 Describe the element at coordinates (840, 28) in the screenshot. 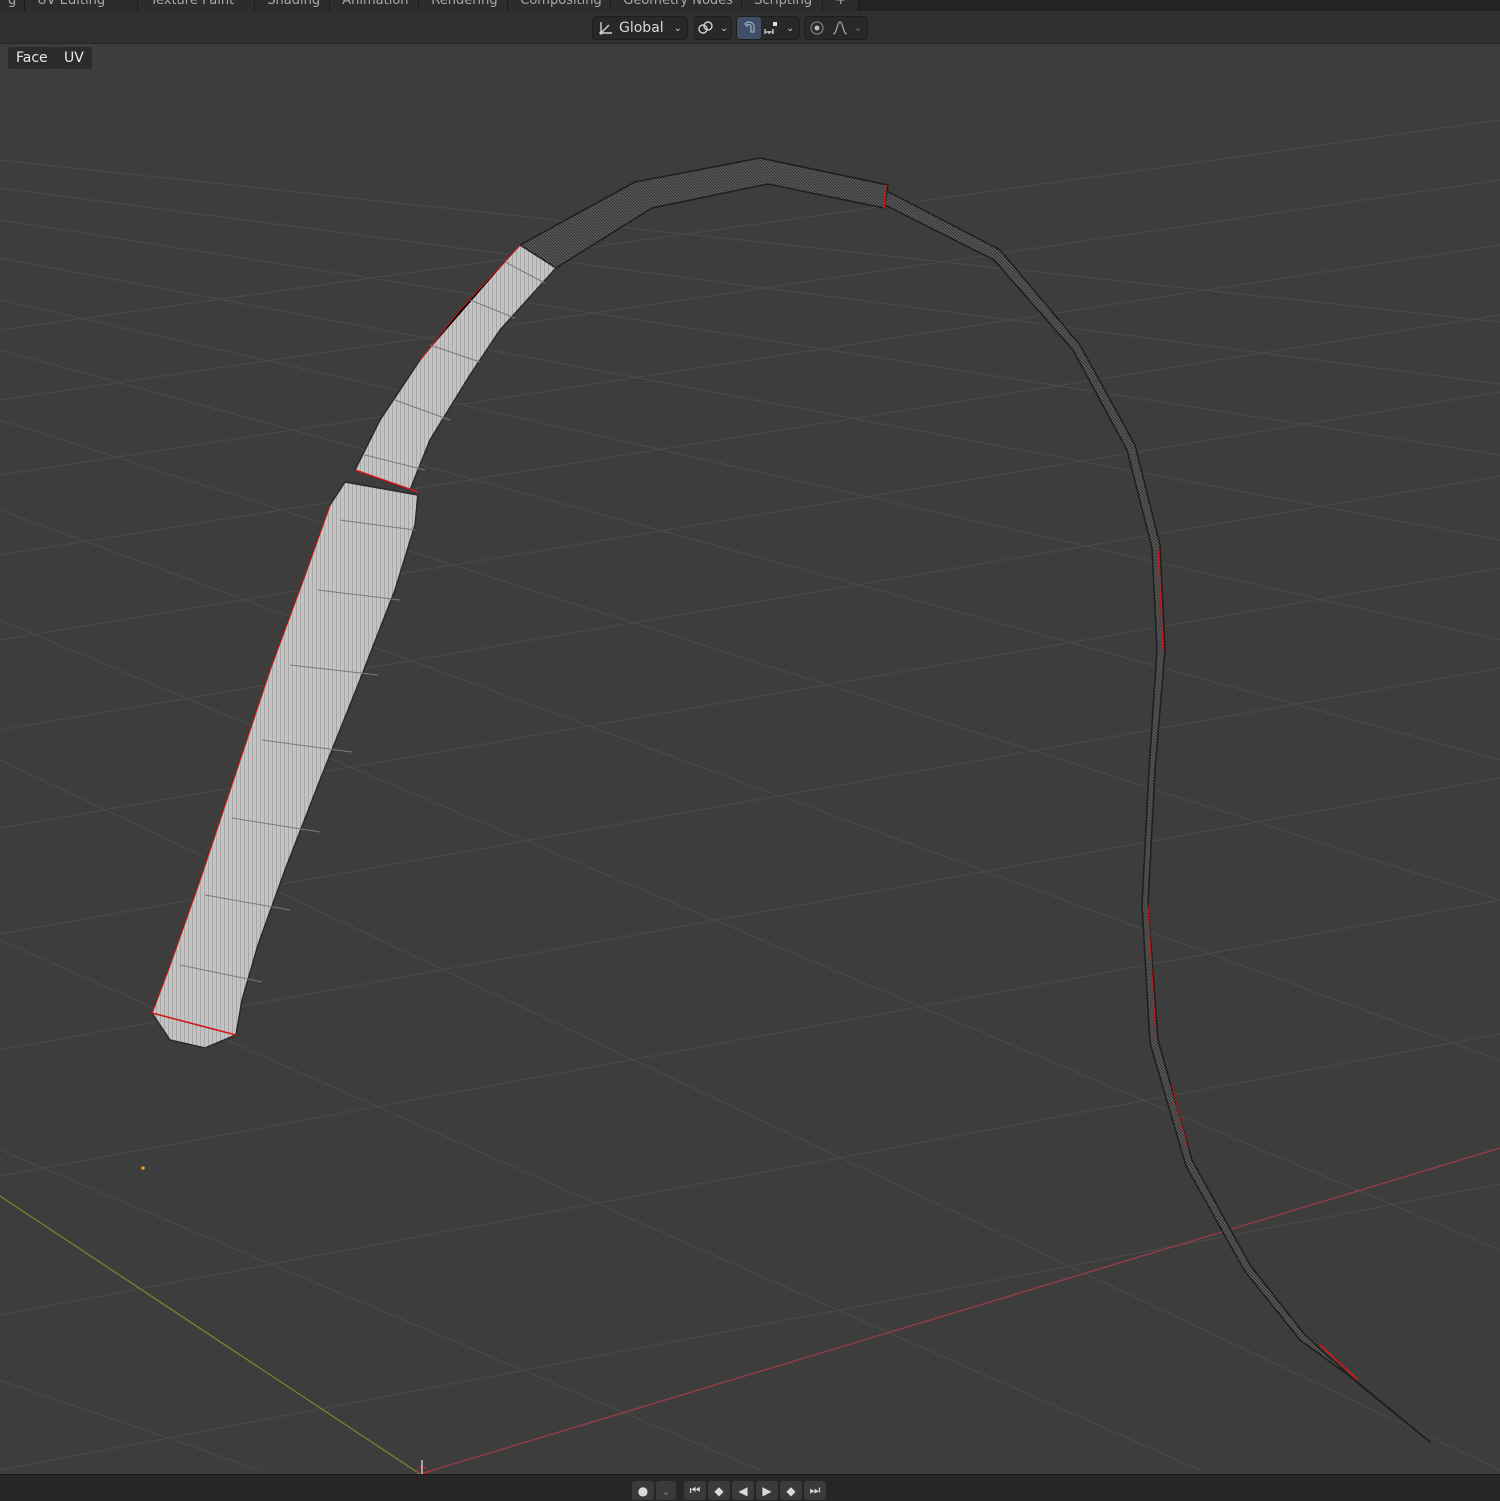

I see `falloff-curve-icon` at that location.